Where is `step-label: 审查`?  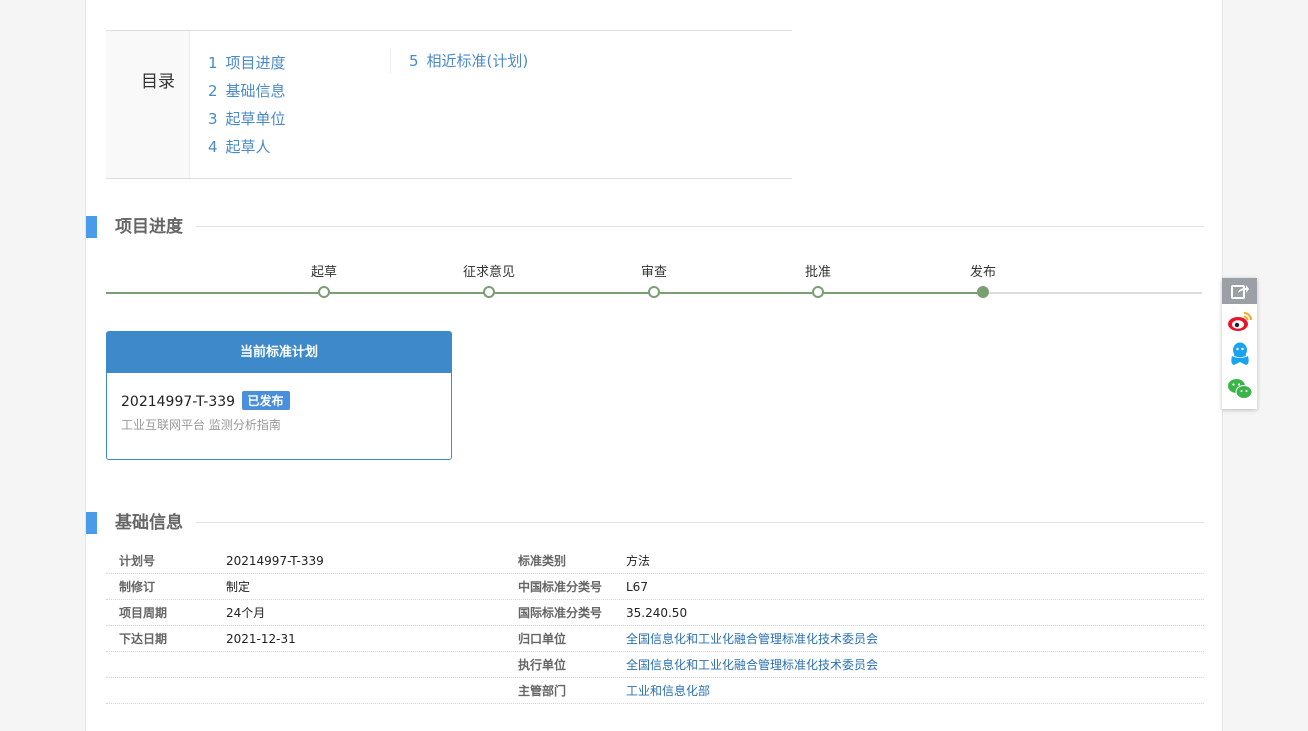 step-label: 审查 is located at coordinates (653, 272).